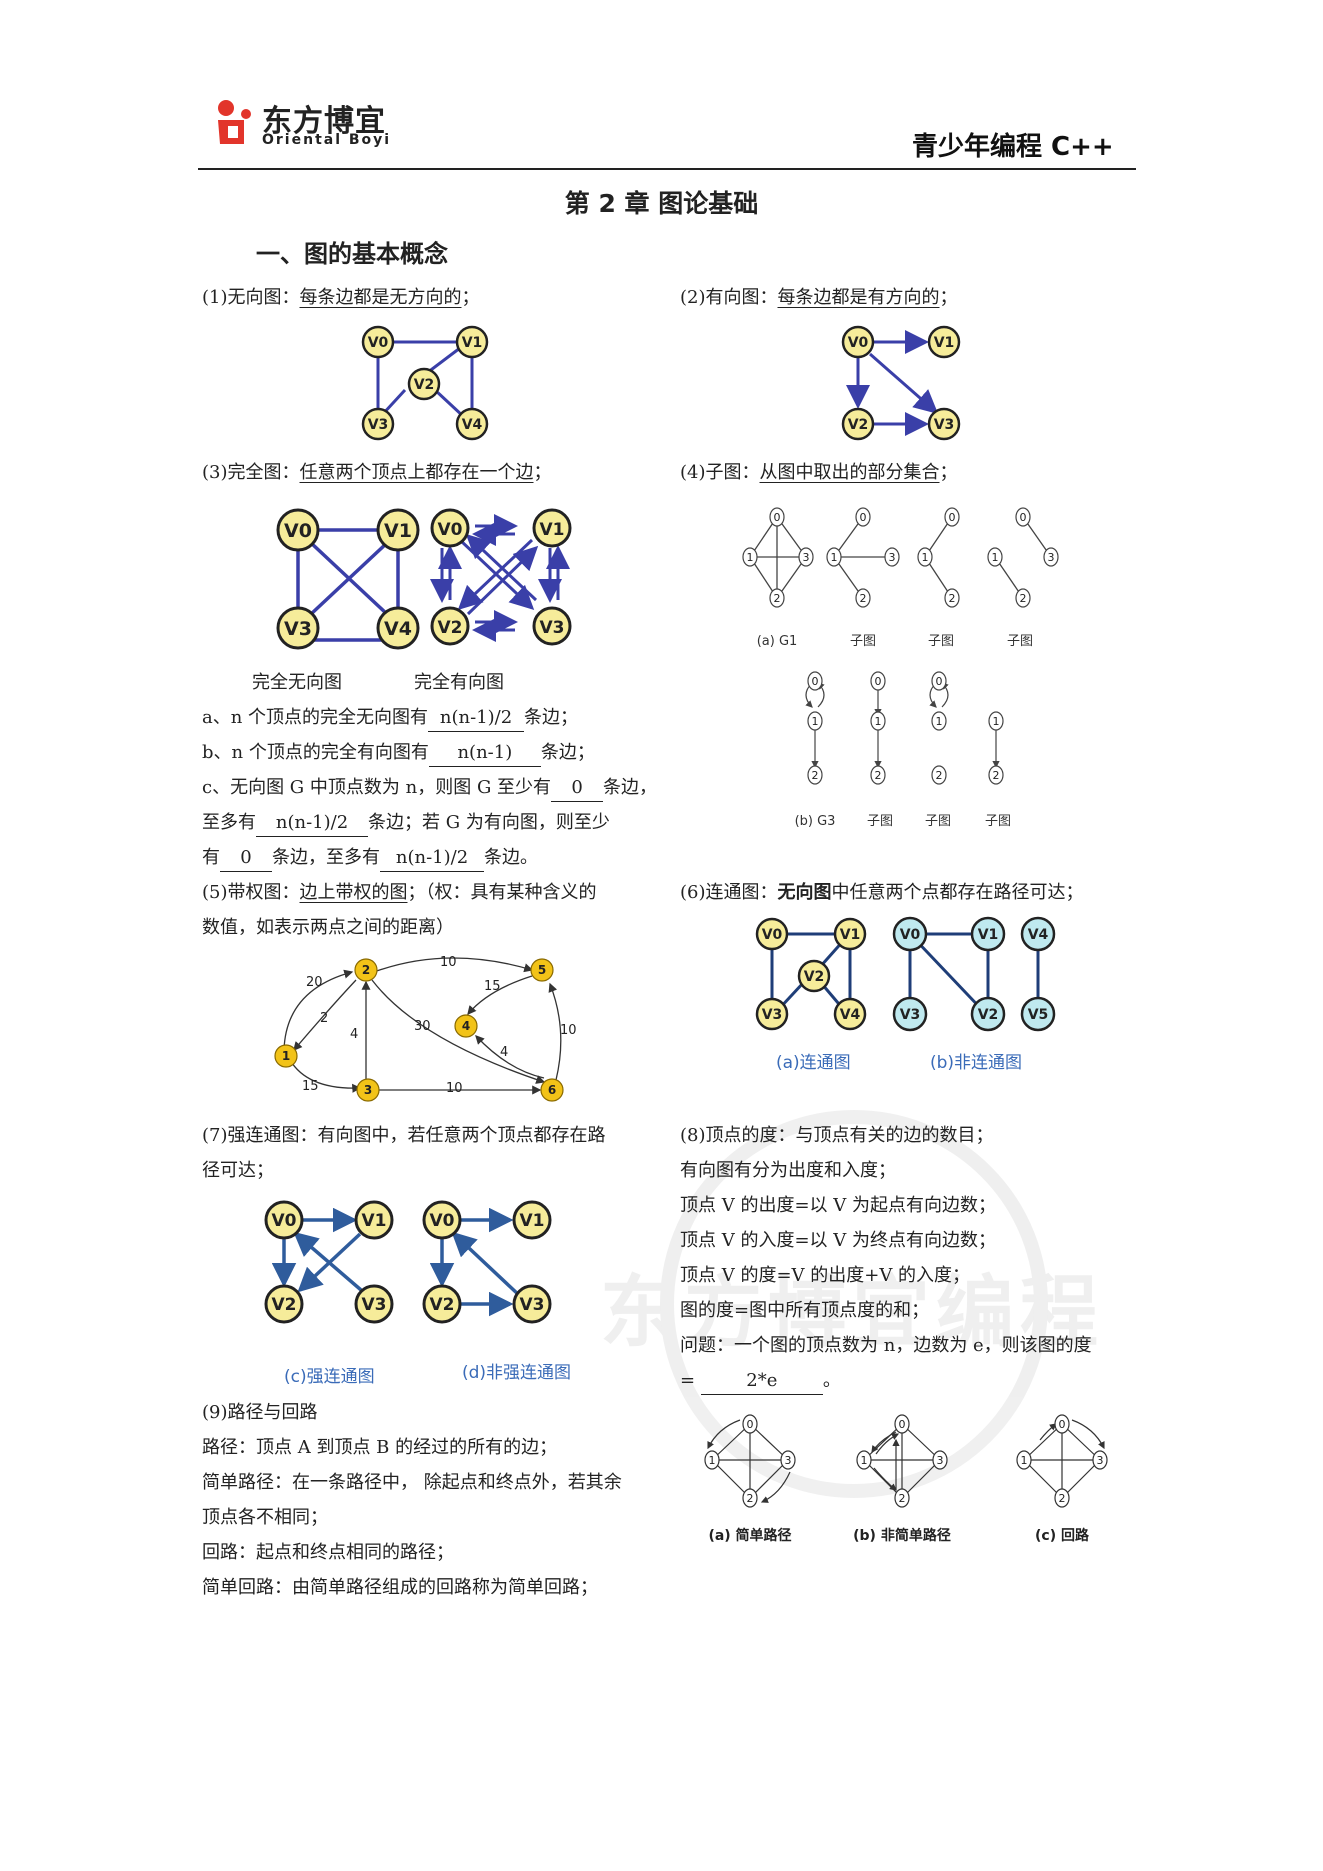 This screenshot has width=1323, height=1871. What do you see at coordinates (234, 122) in the screenshot?
I see `logo-icon` at bounding box center [234, 122].